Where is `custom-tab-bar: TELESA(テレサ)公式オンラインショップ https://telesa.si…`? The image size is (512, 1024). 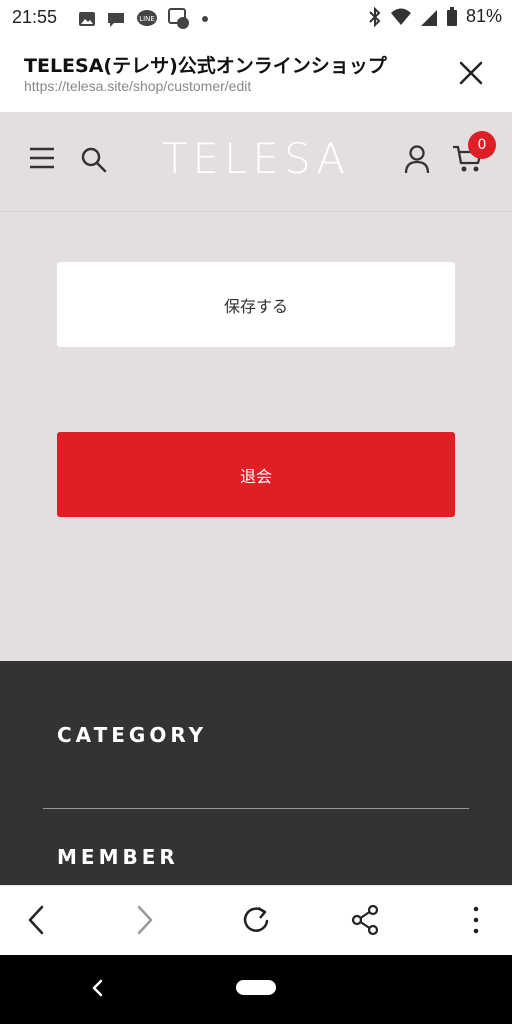 custom-tab-bar: TELESA(テレサ)公式オンラインショップ https://telesa.si… is located at coordinates (256, 74).